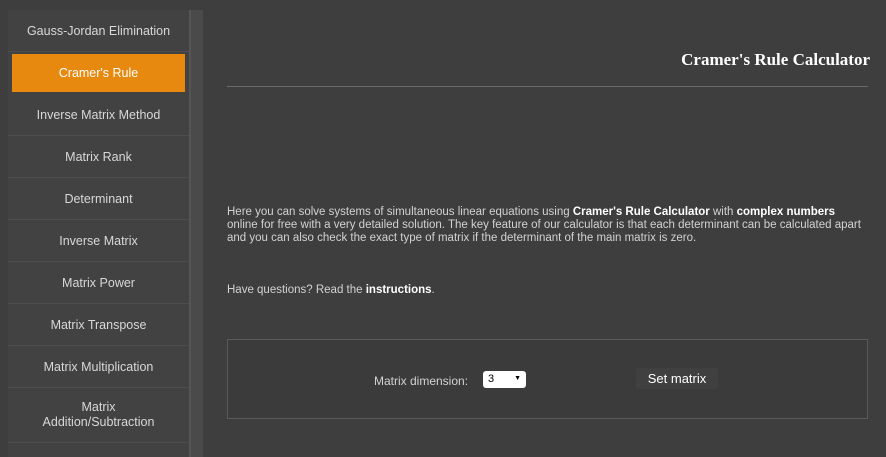  What do you see at coordinates (491, 379) in the screenshot?
I see `matrix-dimension-value: 3` at bounding box center [491, 379].